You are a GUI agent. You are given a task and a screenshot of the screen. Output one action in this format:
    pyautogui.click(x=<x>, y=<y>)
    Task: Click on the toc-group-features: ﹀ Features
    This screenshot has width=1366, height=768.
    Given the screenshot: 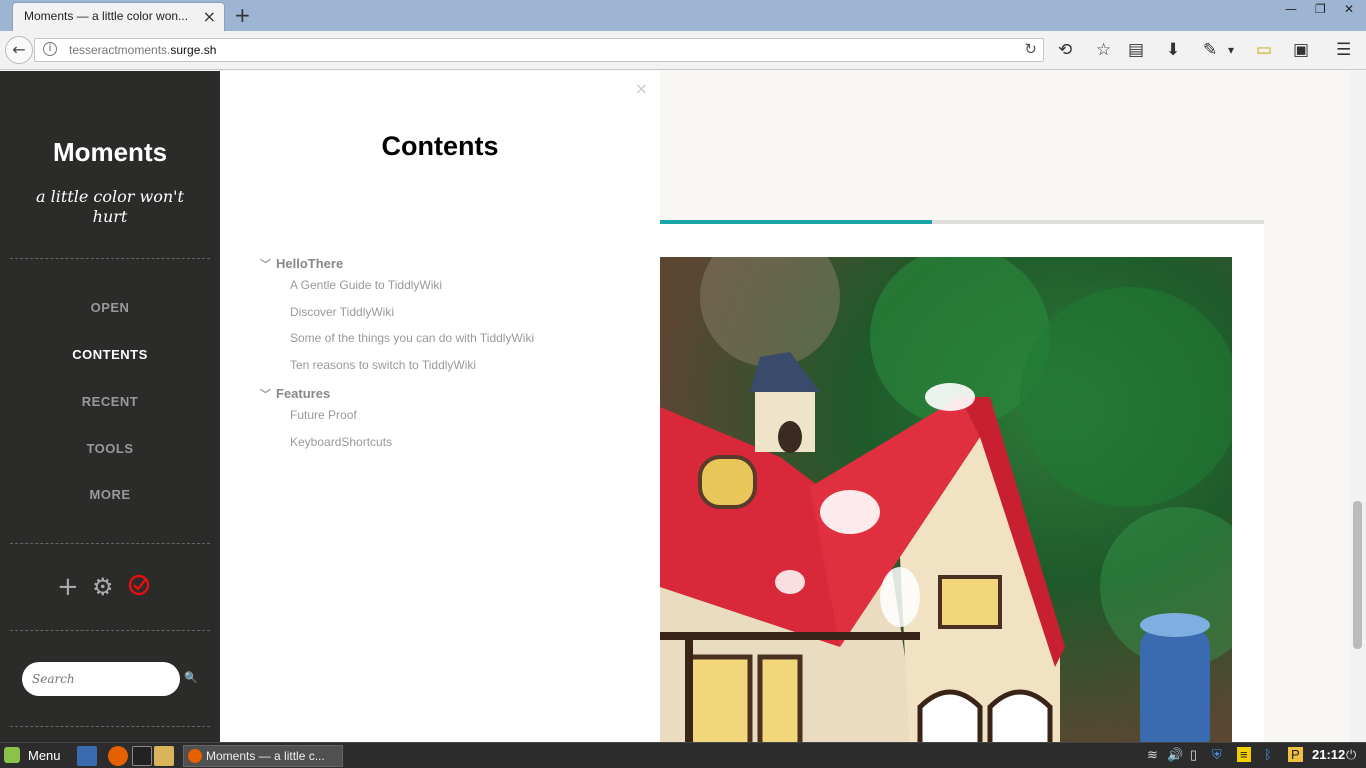 What is the action you would take?
    pyautogui.click(x=295, y=394)
    